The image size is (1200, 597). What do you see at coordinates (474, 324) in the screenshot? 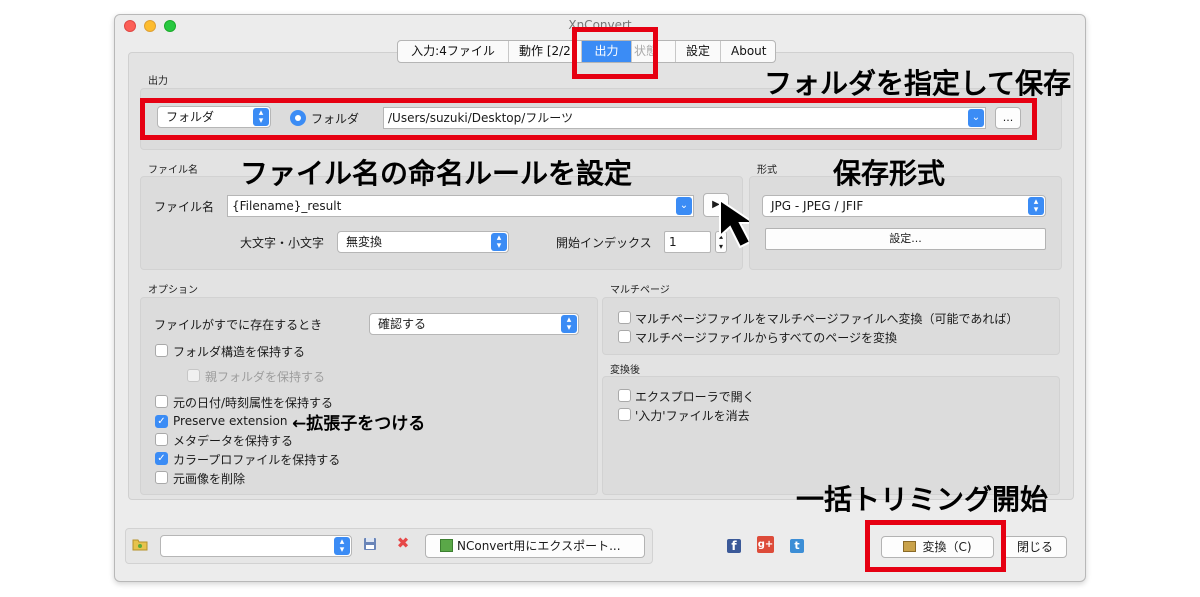
I see `exists-select: 確認する ▴ ▾` at bounding box center [474, 324].